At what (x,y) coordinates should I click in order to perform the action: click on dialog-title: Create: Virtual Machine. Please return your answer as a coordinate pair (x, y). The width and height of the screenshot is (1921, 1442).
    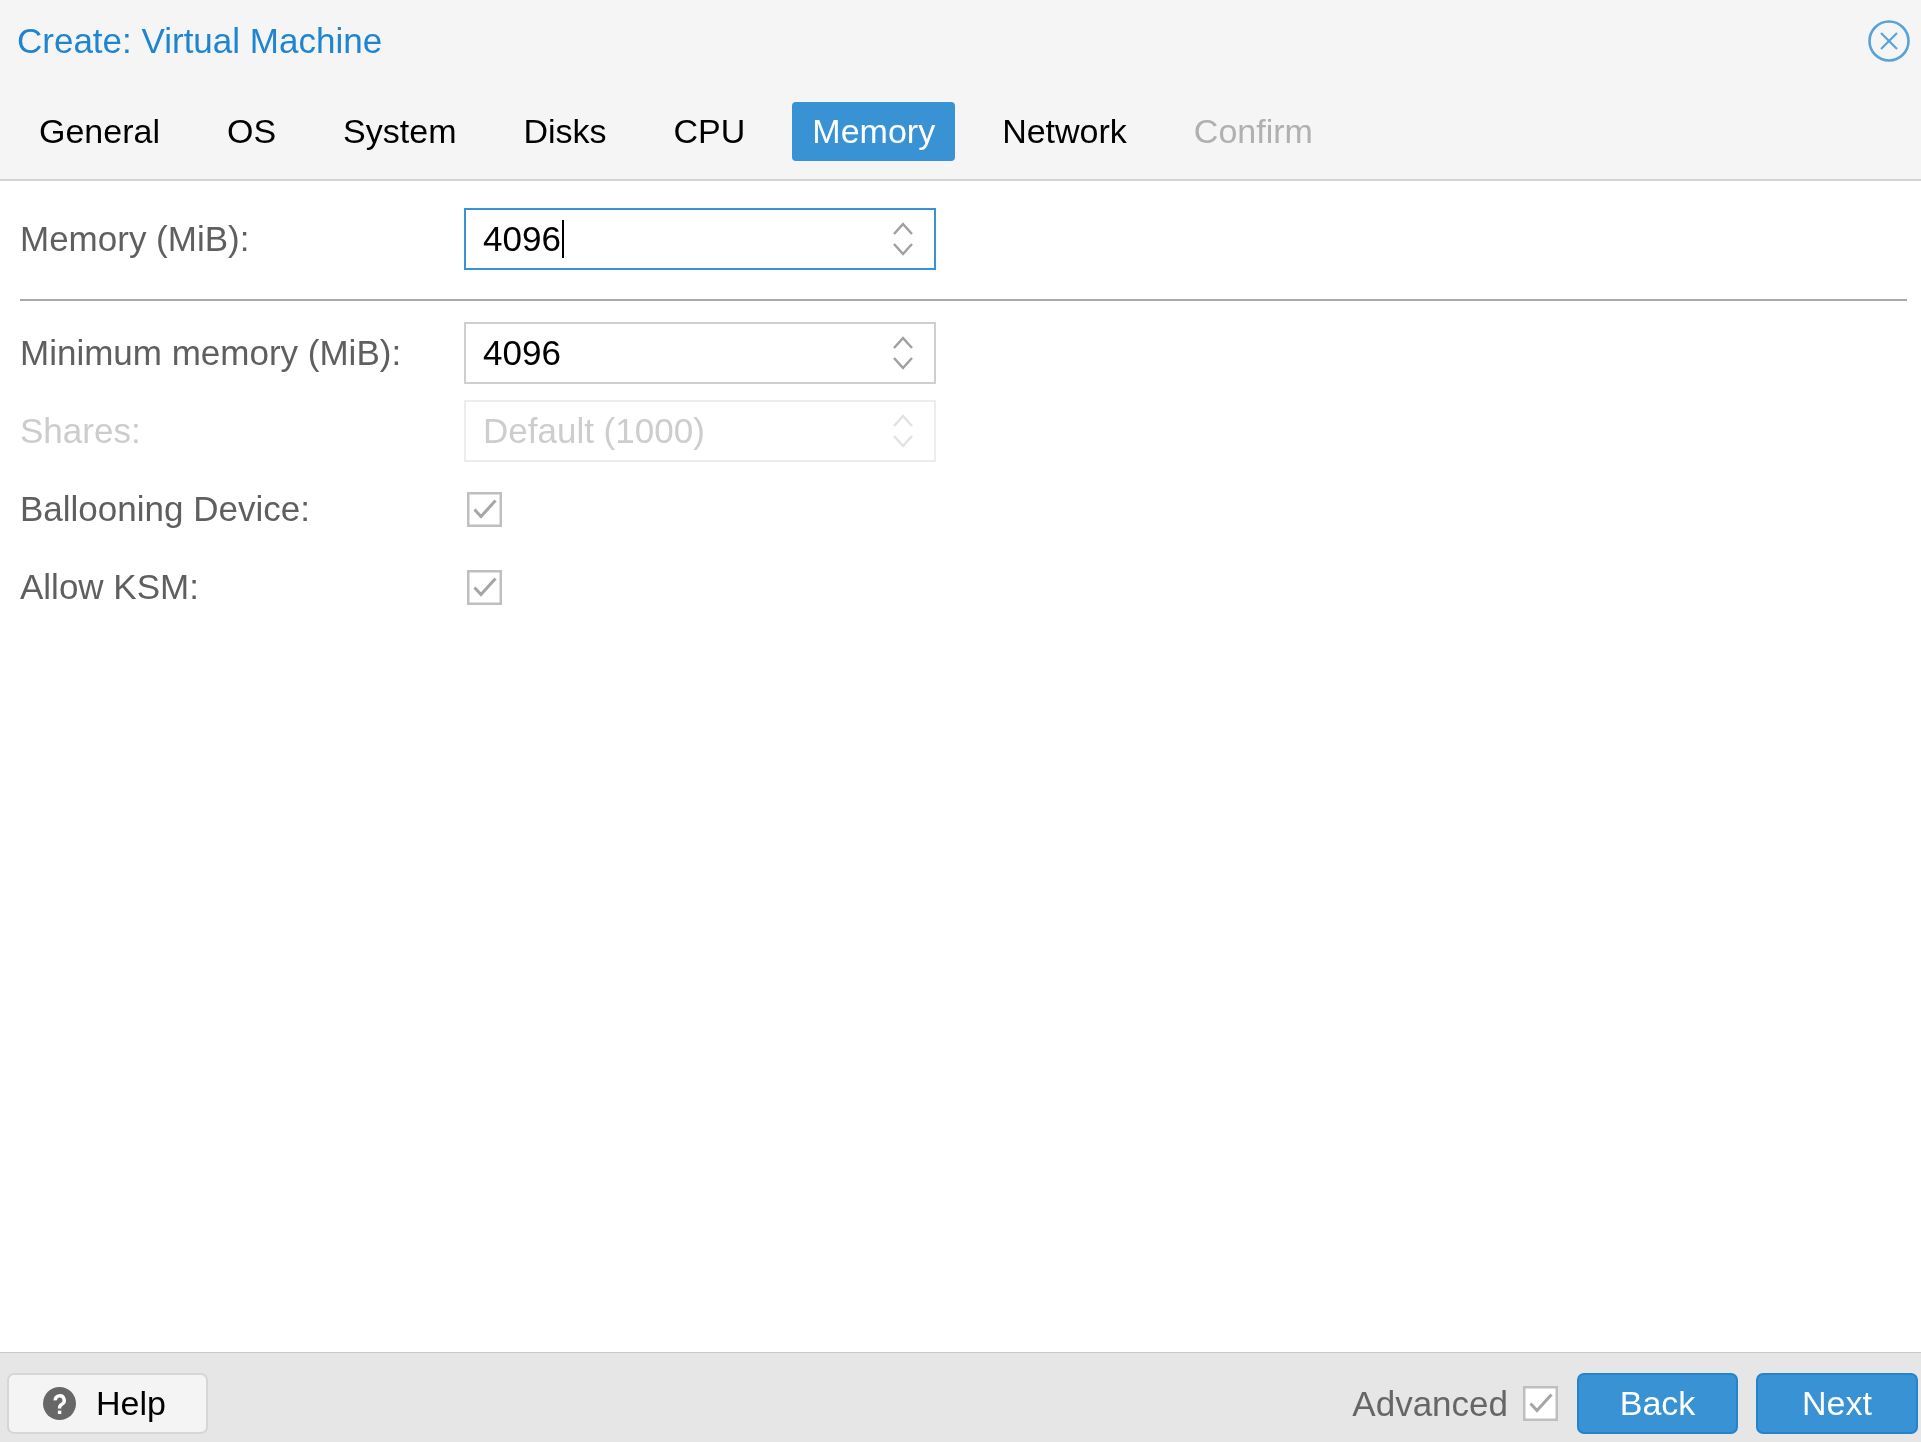
    Looking at the image, I should click on (200, 41).